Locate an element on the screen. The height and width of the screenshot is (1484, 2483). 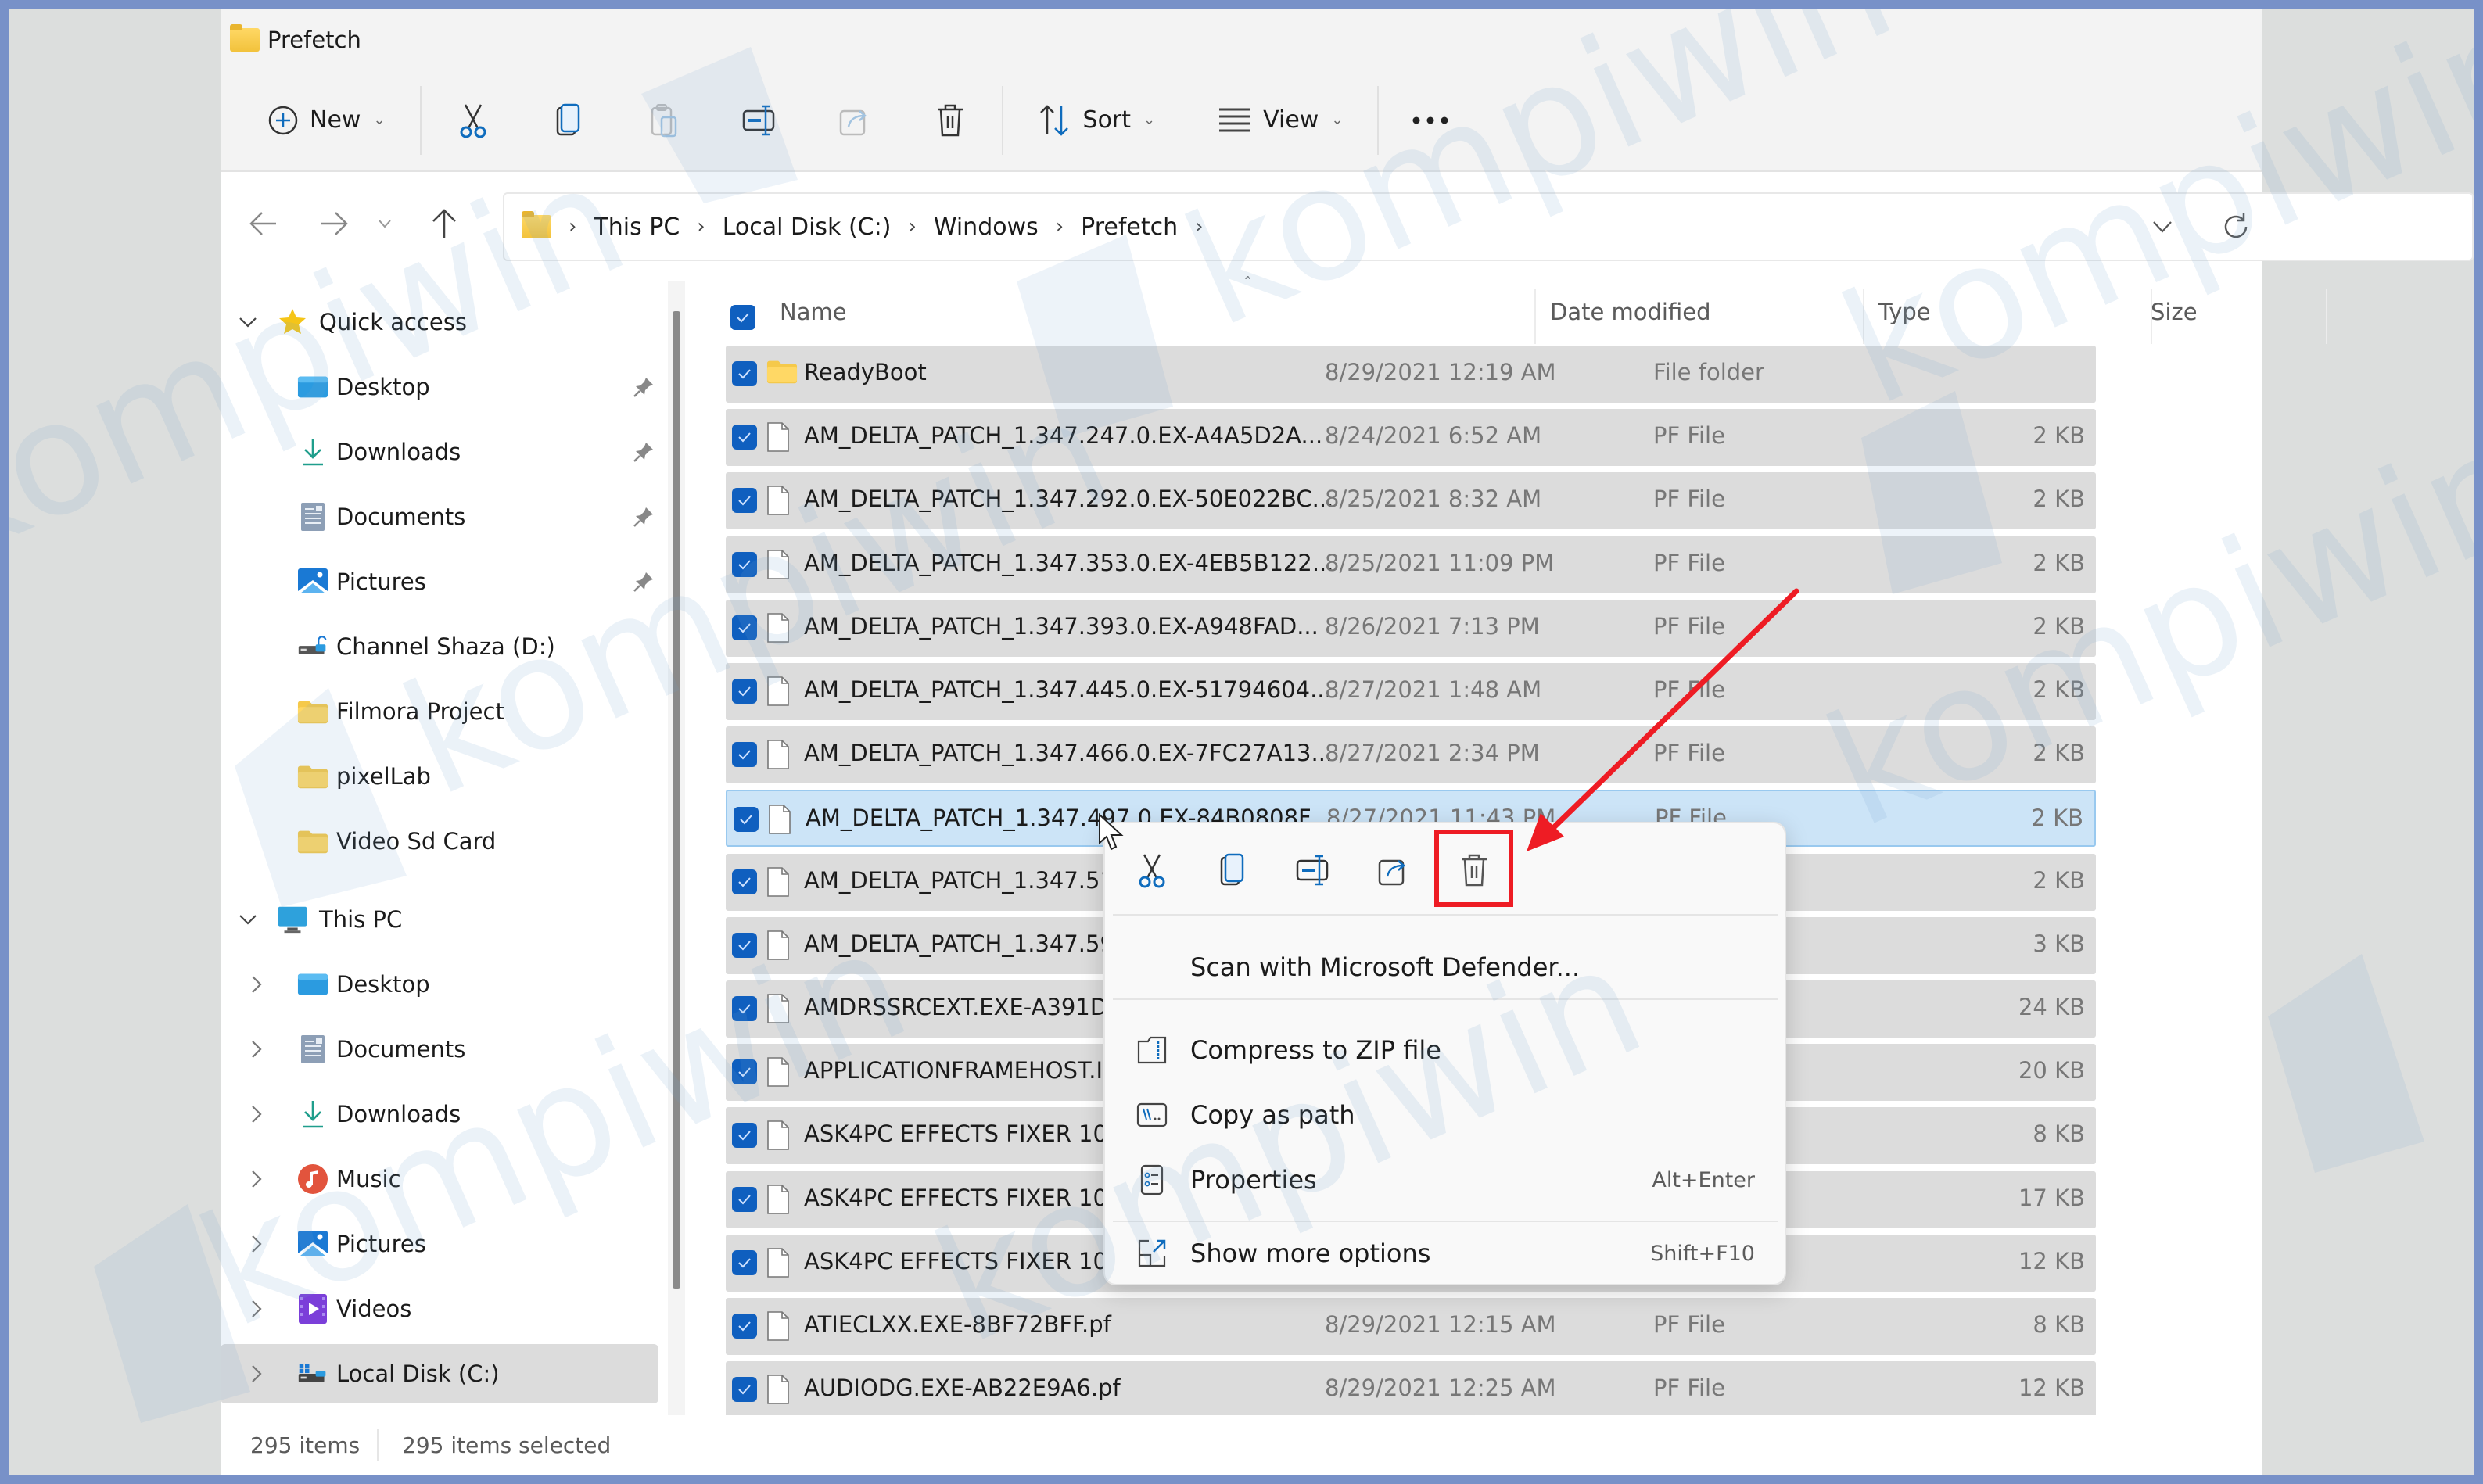
address-history-button is located at coordinates (2162, 227).